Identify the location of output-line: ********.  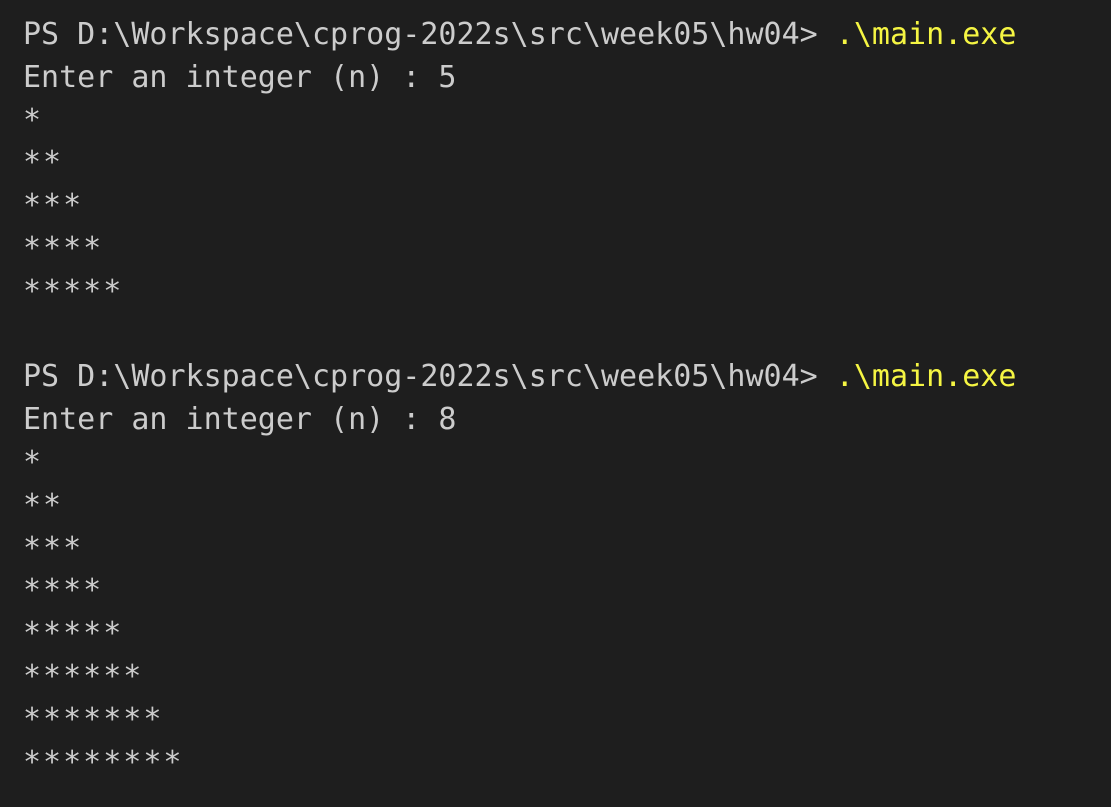
(103, 762).